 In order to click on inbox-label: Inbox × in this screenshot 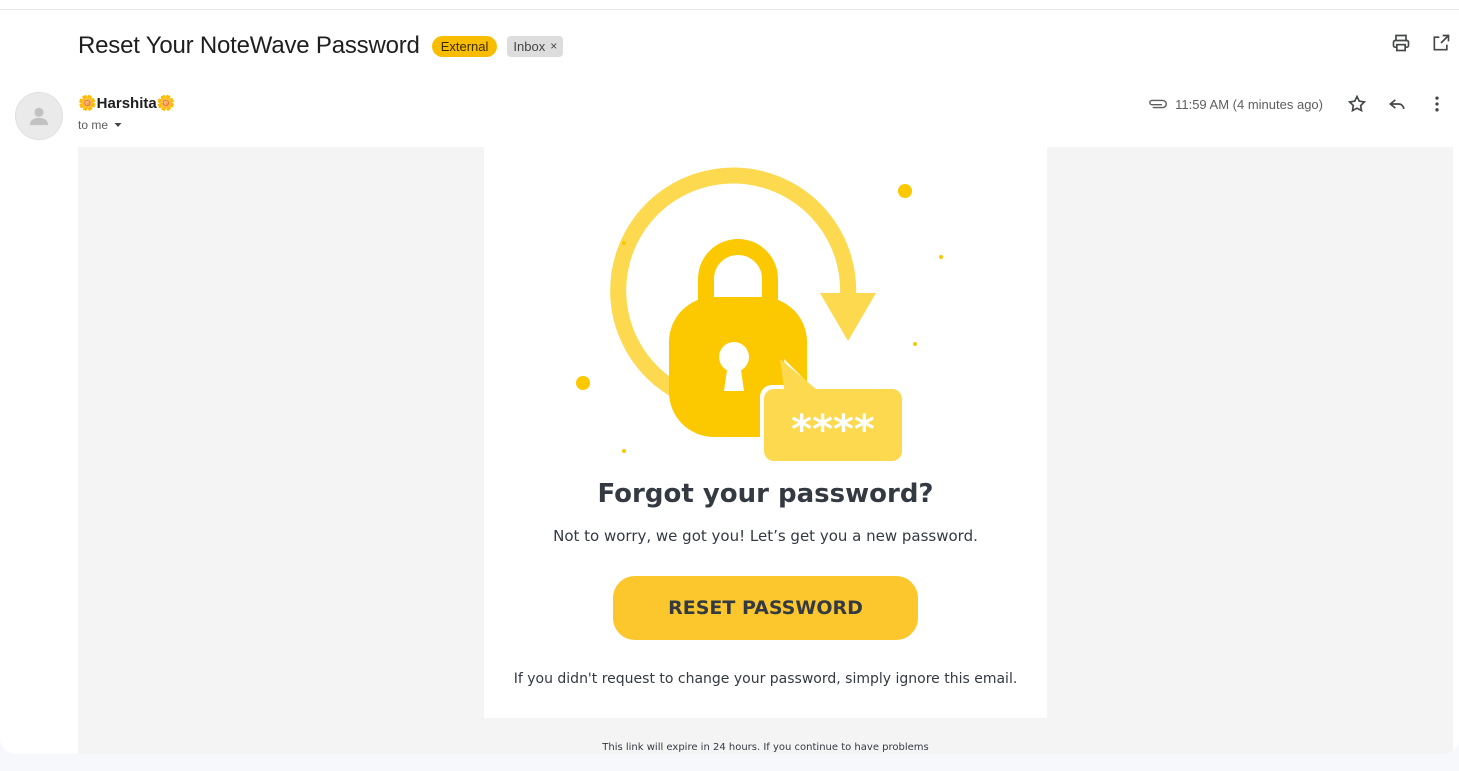, I will do `click(535, 46)`.